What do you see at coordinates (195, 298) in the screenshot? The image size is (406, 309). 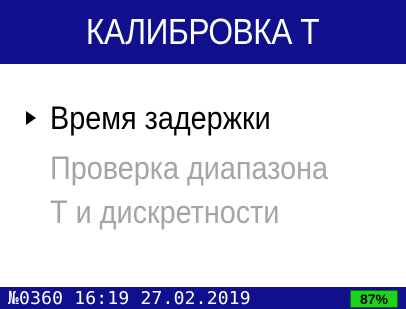 I see `status-date: 27.02.2019` at bounding box center [195, 298].